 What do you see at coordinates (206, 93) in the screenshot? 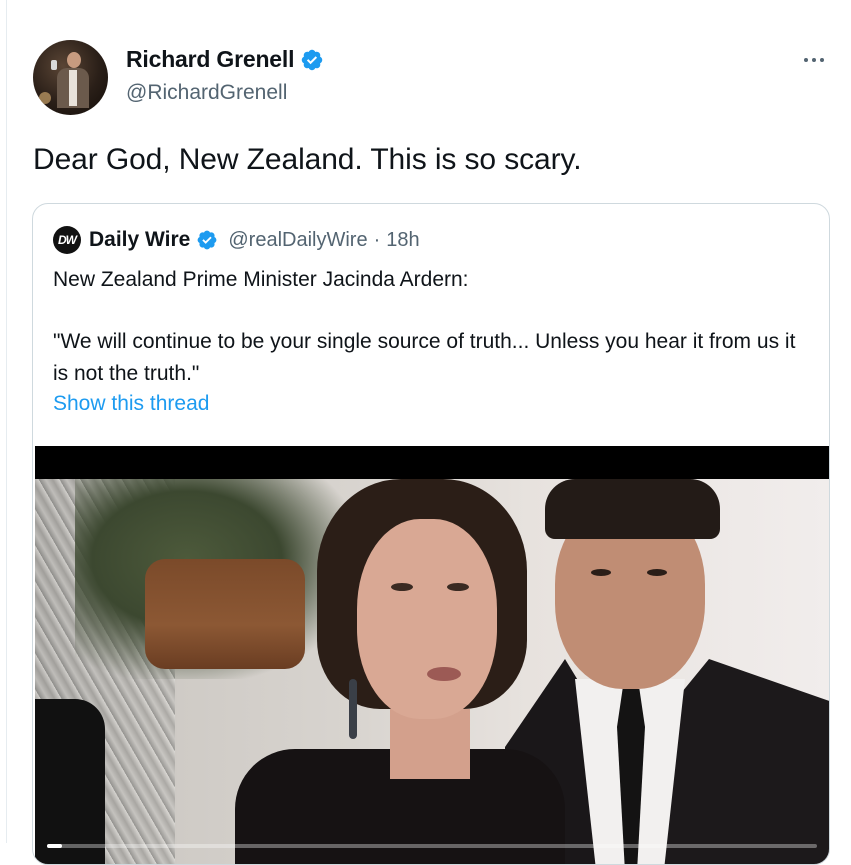
I see `author-handle: @RichardGrenell` at bounding box center [206, 93].